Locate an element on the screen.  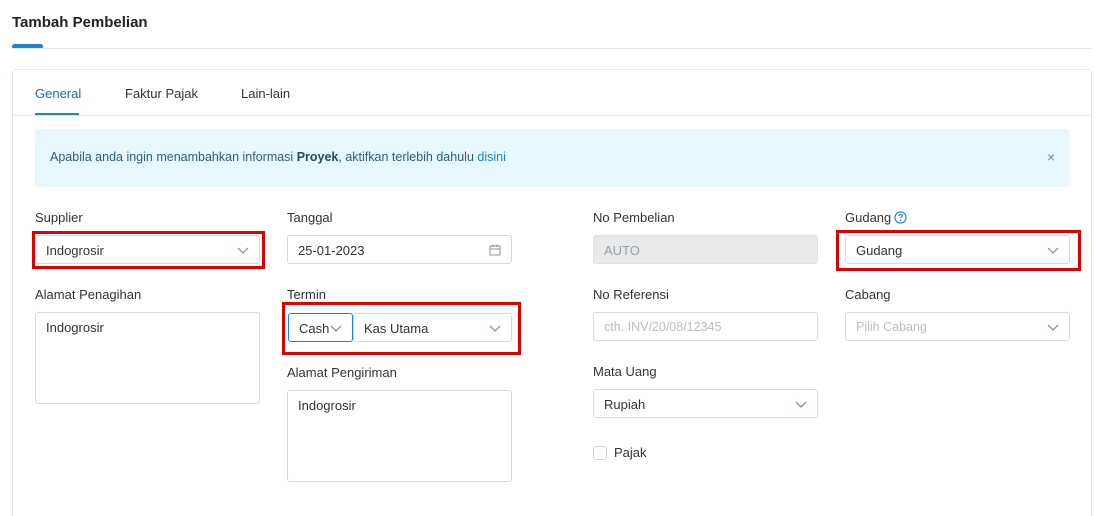
pajak-label: Pajak is located at coordinates (630, 452).